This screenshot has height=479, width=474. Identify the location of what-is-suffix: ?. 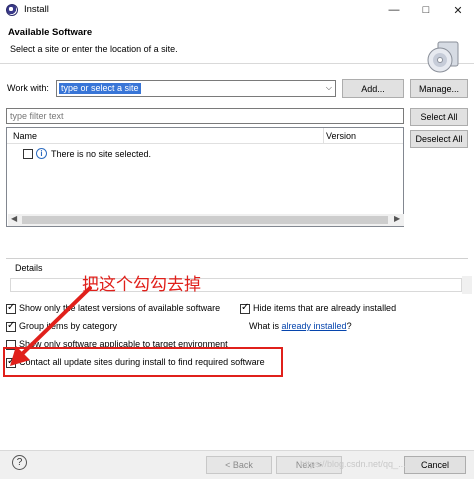
(349, 326).